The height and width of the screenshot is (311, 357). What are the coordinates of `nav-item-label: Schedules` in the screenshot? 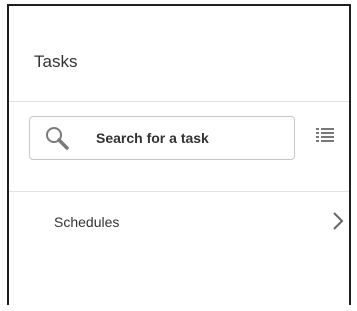 It's located at (87, 222).